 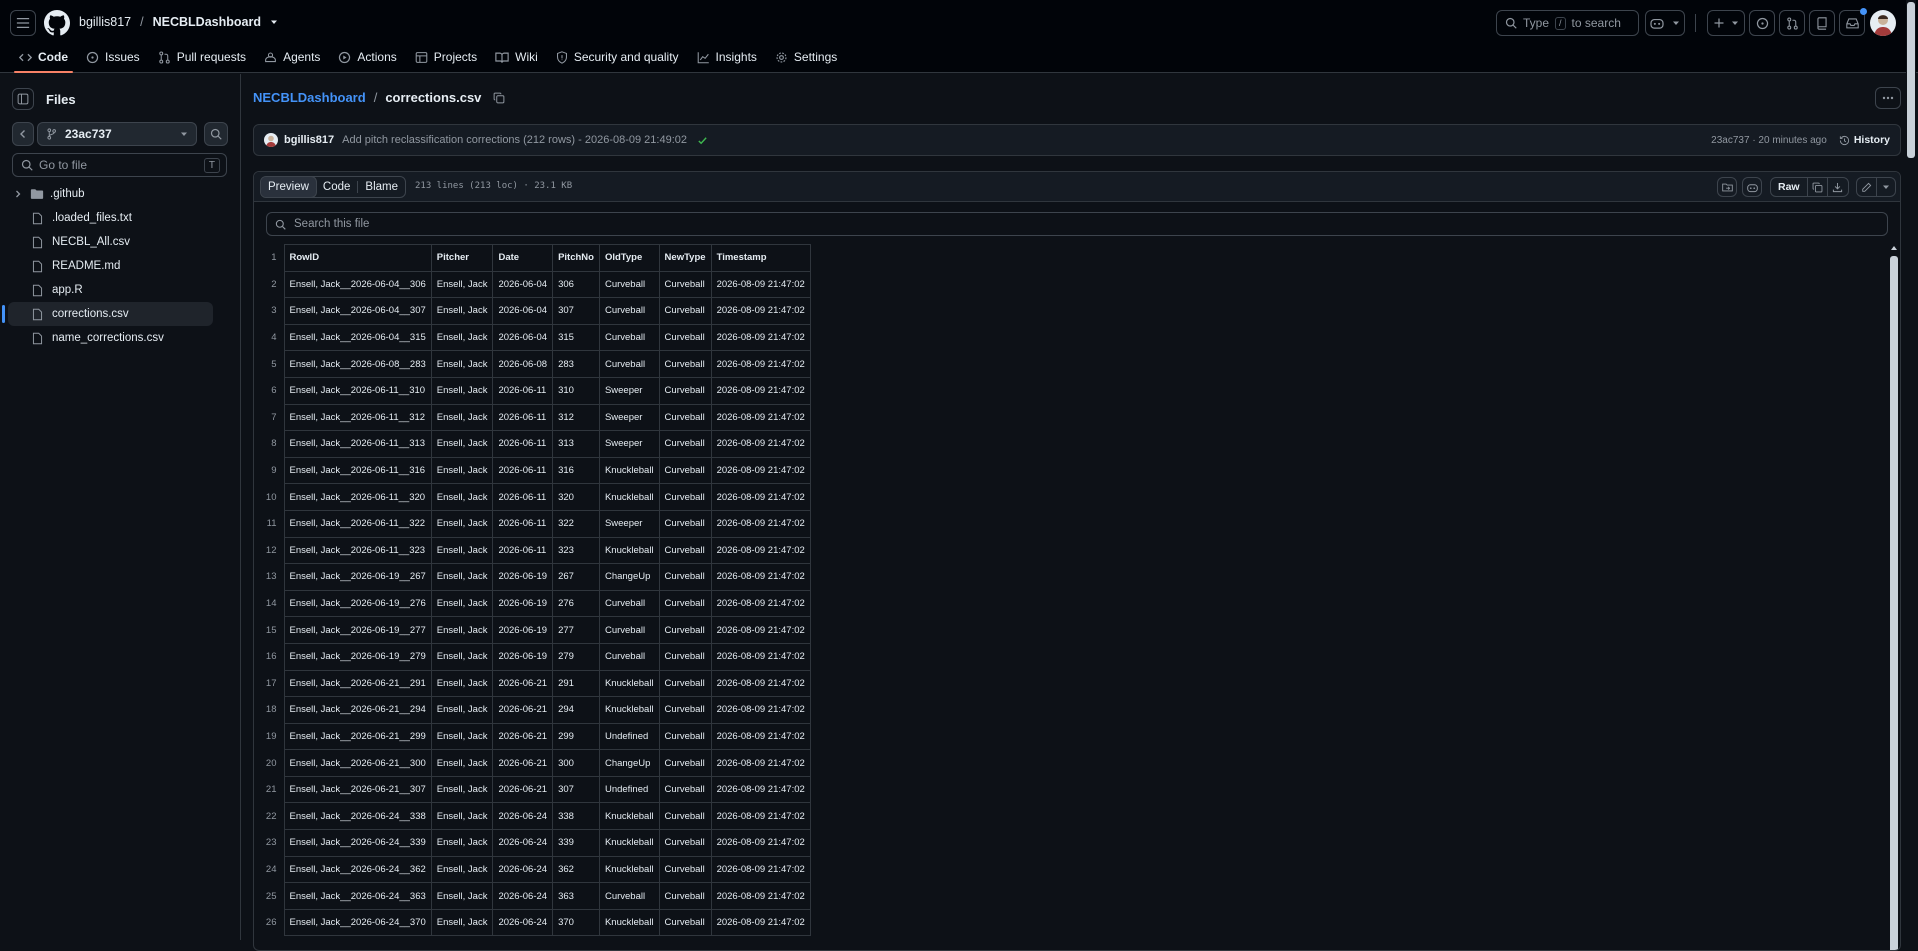 I want to click on tree-item-necbl-all: NECBL_All.csv, so click(x=120, y=242).